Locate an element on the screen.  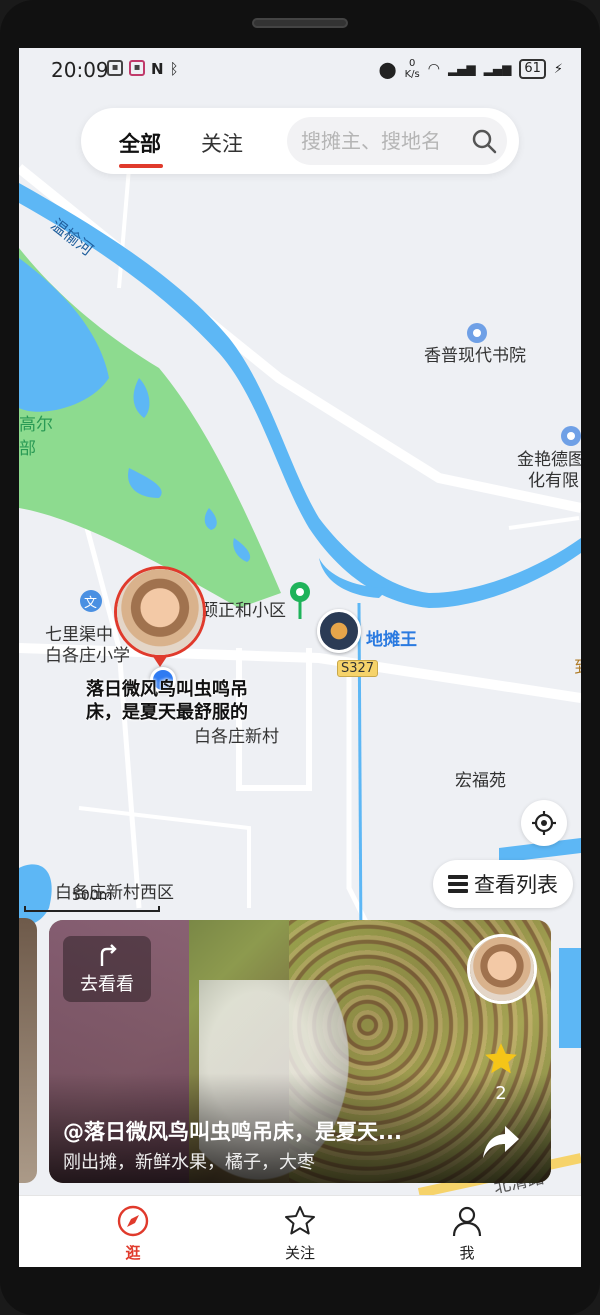
nav-me-label: 我 is located at coordinates (467, 1253).